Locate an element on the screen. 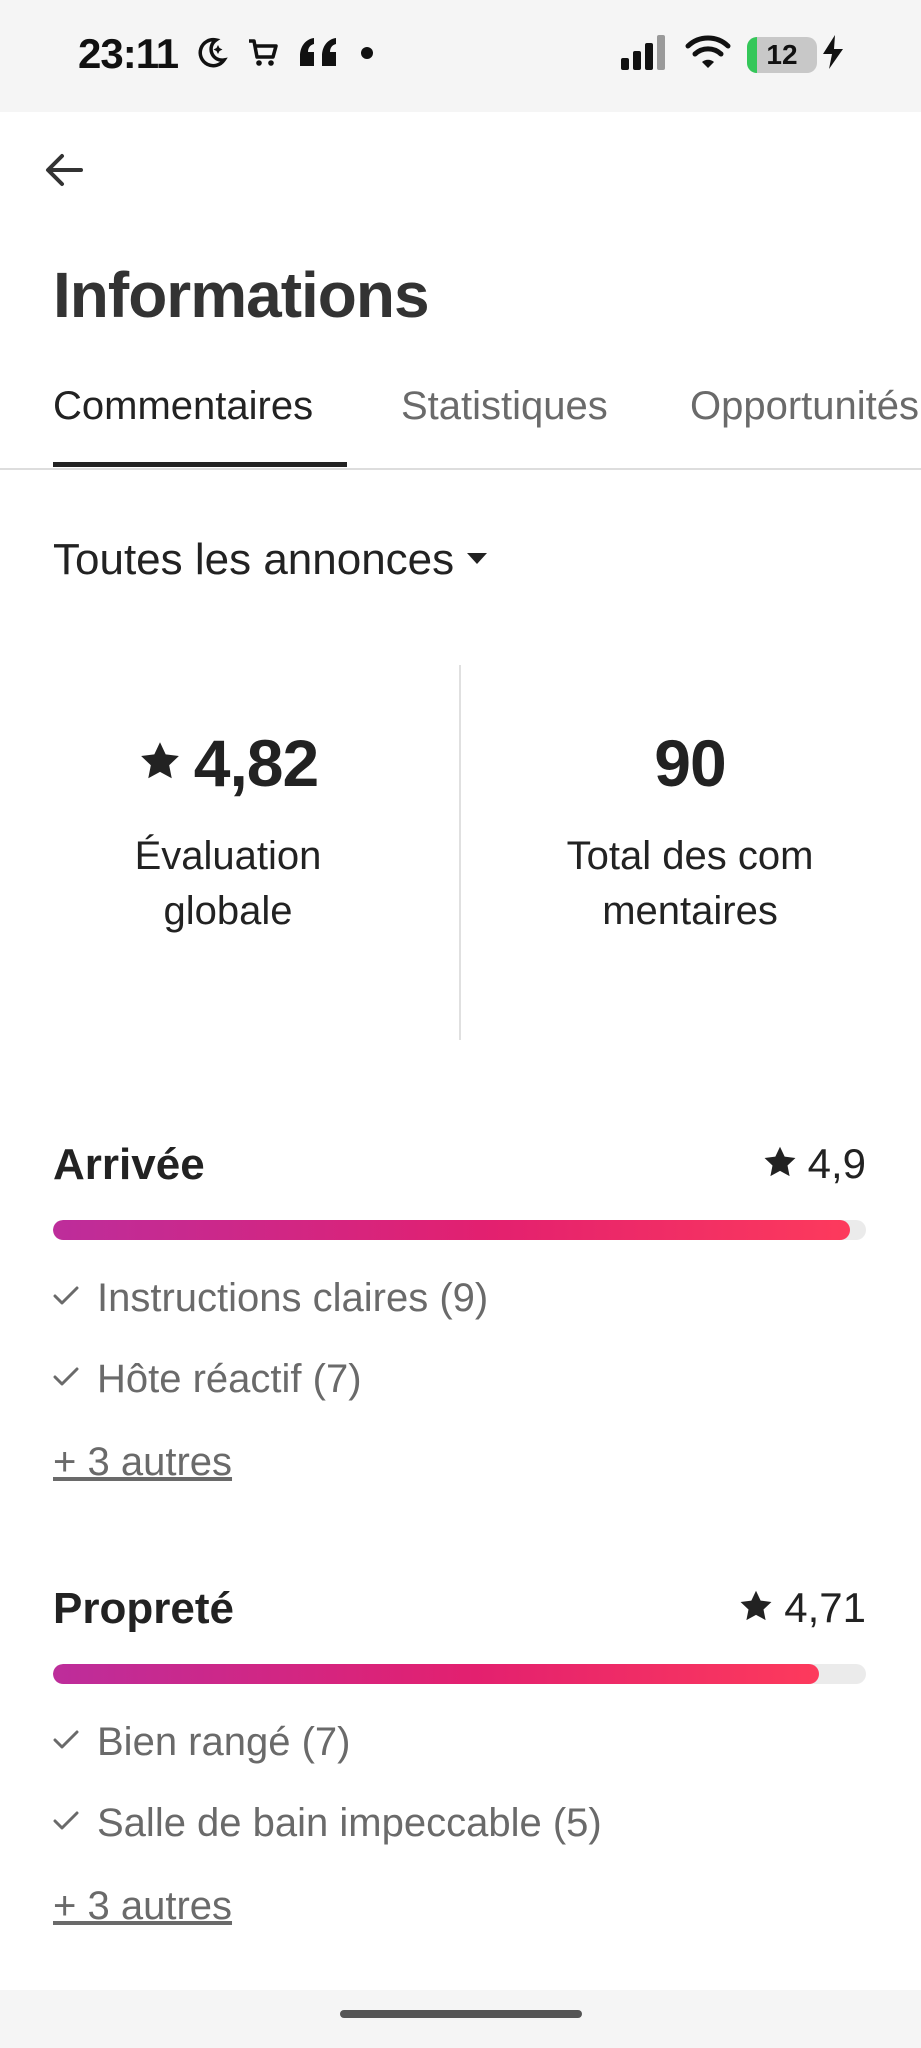 This screenshot has width=921, height=2048. tab-opportunites: Opportunités is located at coordinates (804, 406).